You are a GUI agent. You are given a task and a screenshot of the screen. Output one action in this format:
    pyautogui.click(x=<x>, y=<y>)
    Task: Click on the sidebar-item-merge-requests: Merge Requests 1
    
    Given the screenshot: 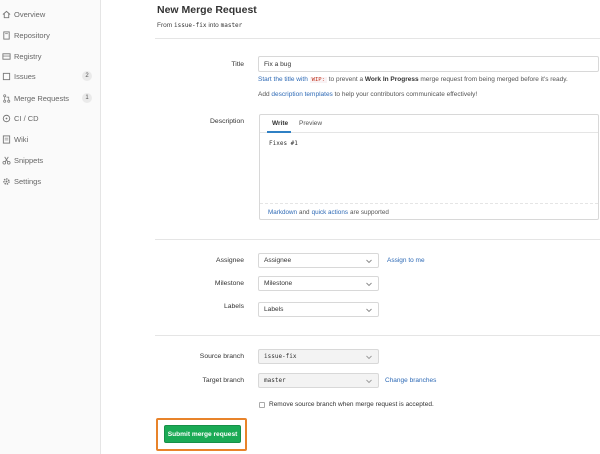 What is the action you would take?
    pyautogui.click(x=50, y=98)
    